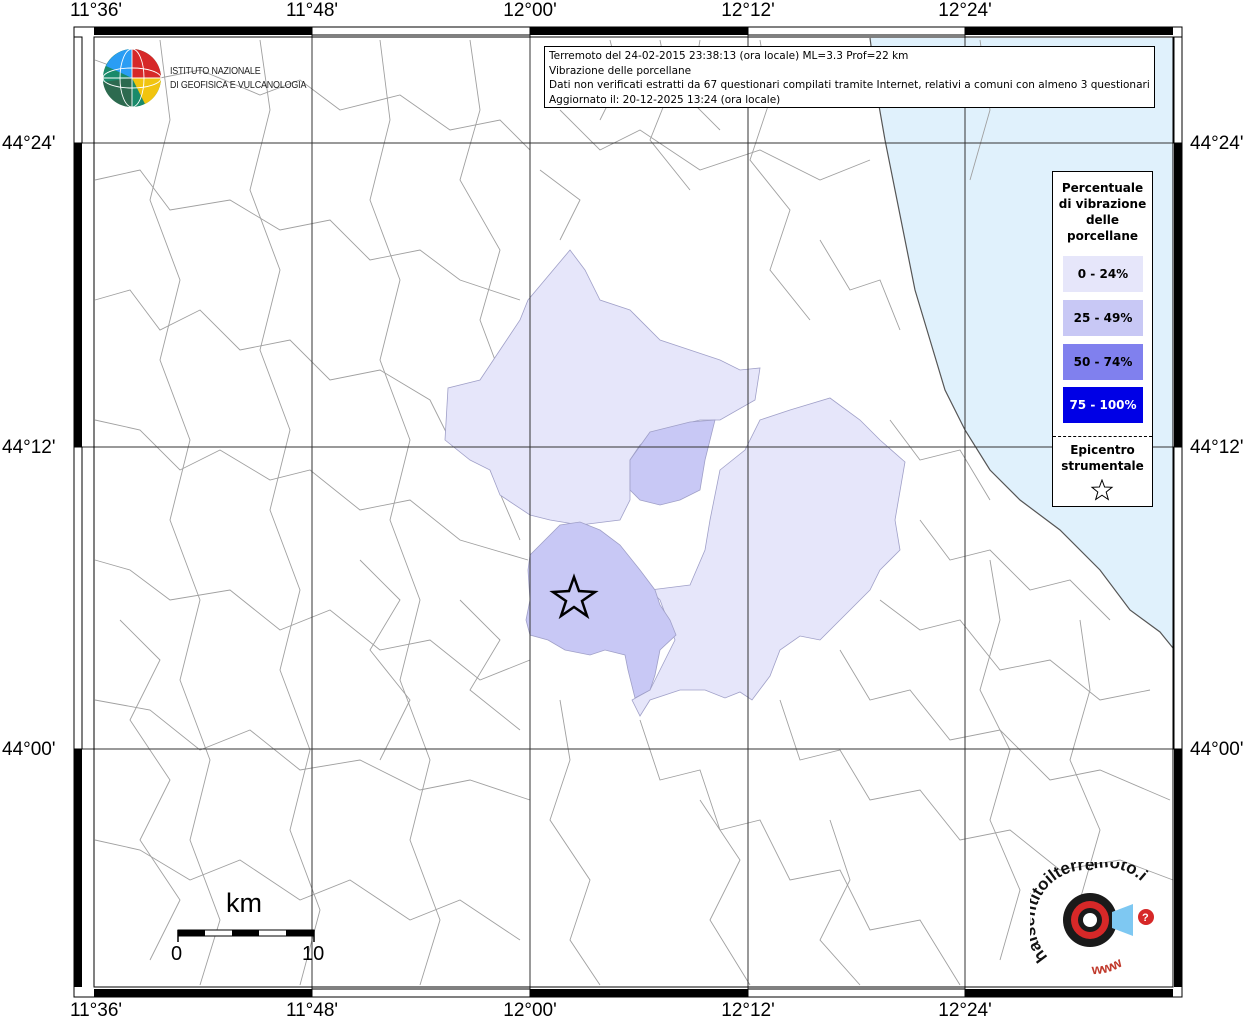  What do you see at coordinates (29, 749) in the screenshot?
I see `lat-label-left-3: 44°00'` at bounding box center [29, 749].